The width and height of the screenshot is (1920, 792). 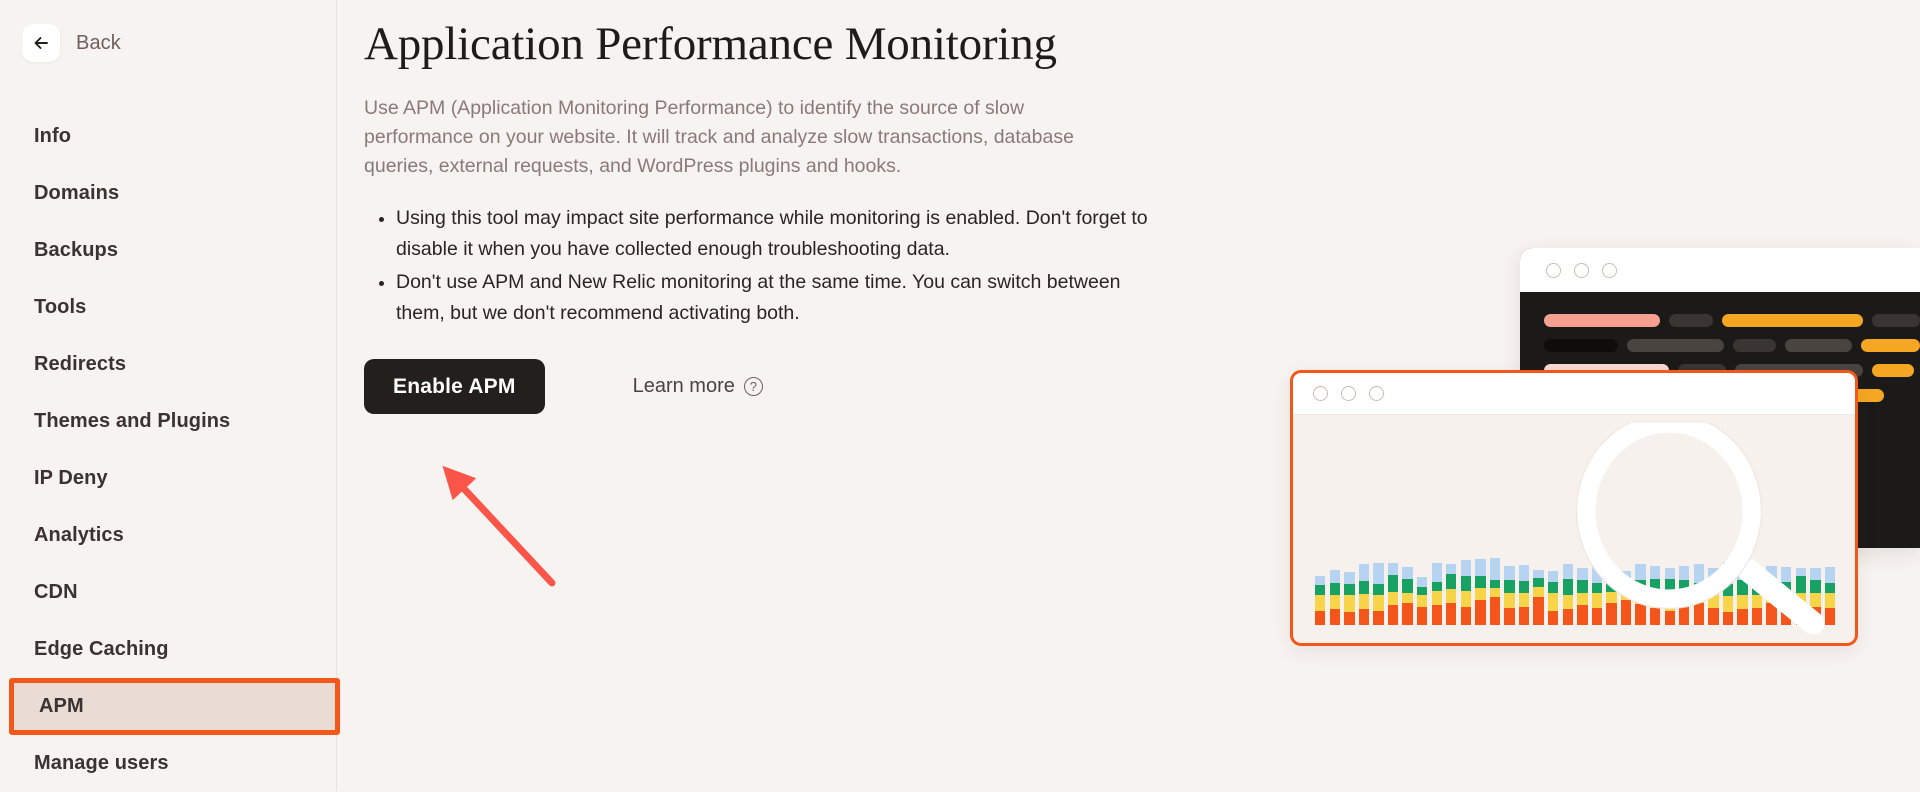 What do you see at coordinates (53, 136) in the screenshot?
I see `sidebar-item-label: Info` at bounding box center [53, 136].